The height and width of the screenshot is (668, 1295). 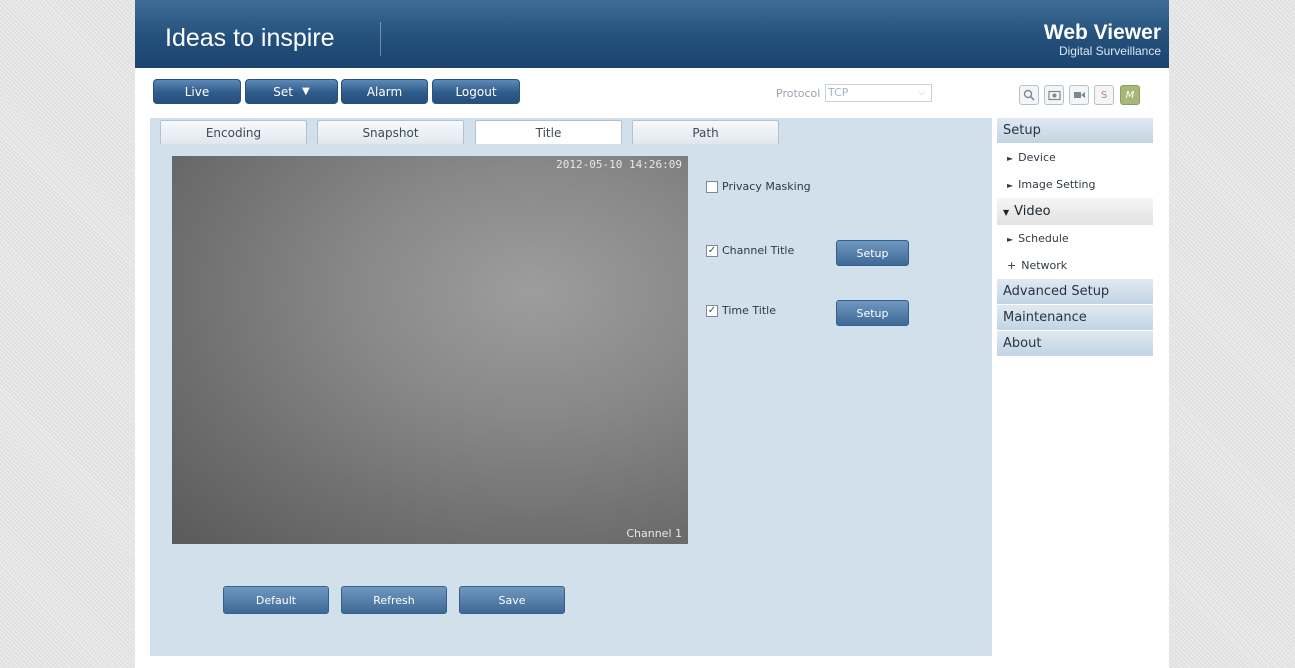 What do you see at coordinates (1075, 131) in the screenshot?
I see `sidebar-section-setup: Setup` at bounding box center [1075, 131].